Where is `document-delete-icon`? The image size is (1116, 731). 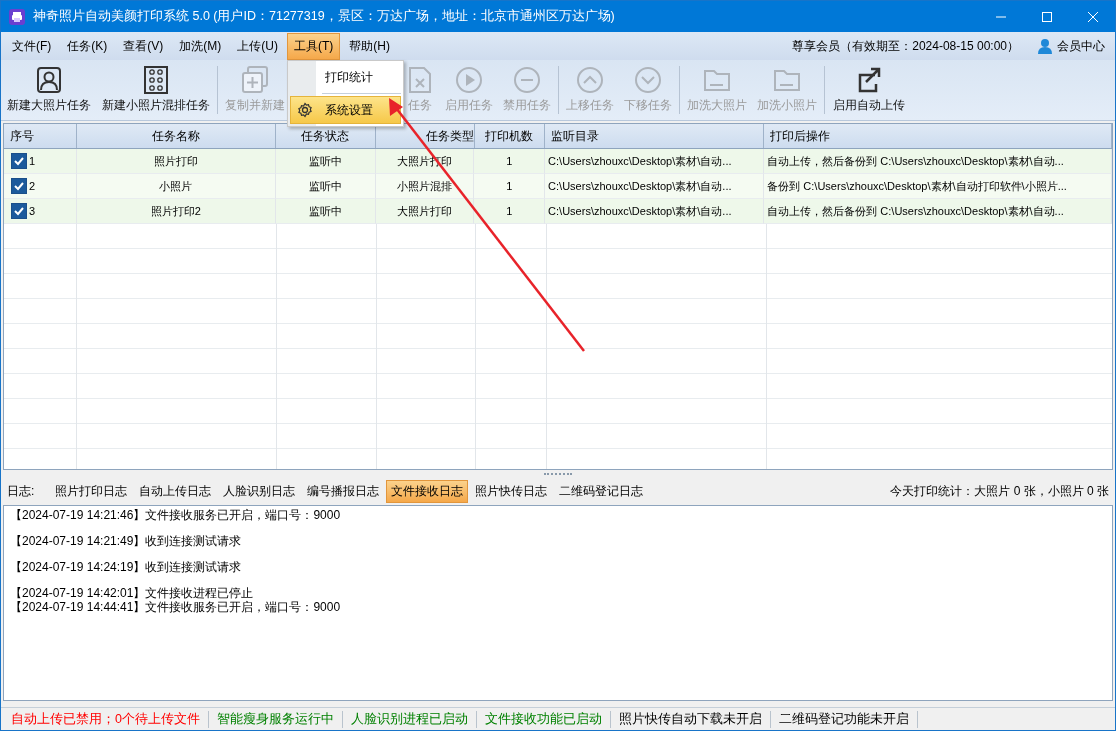 document-delete-icon is located at coordinates (420, 80).